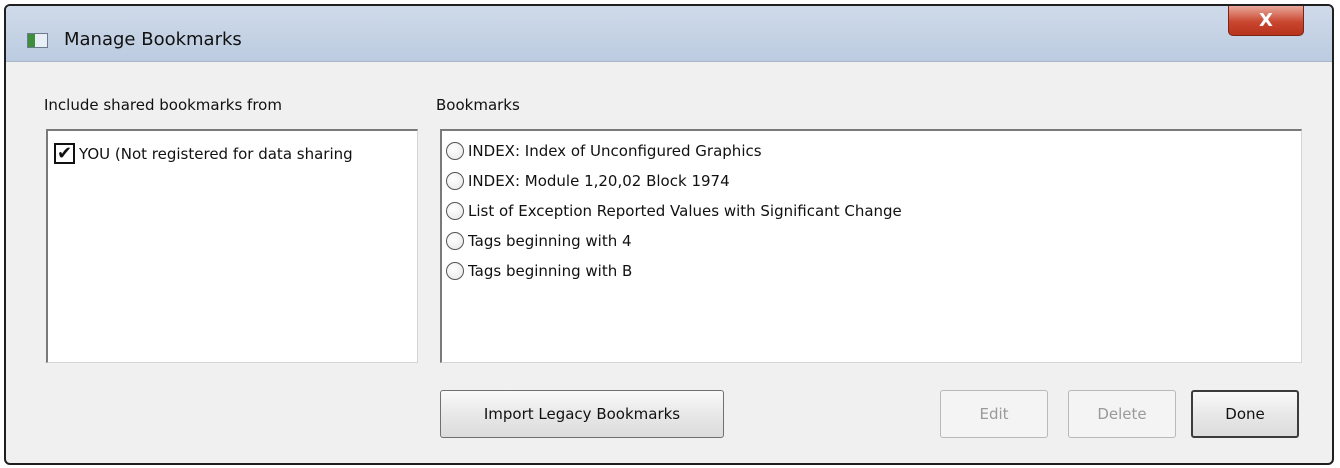 This screenshot has width=1340, height=468. I want to click on import-legacy-bookmarks-button: Import Legacy Bookmarks, so click(582, 414).